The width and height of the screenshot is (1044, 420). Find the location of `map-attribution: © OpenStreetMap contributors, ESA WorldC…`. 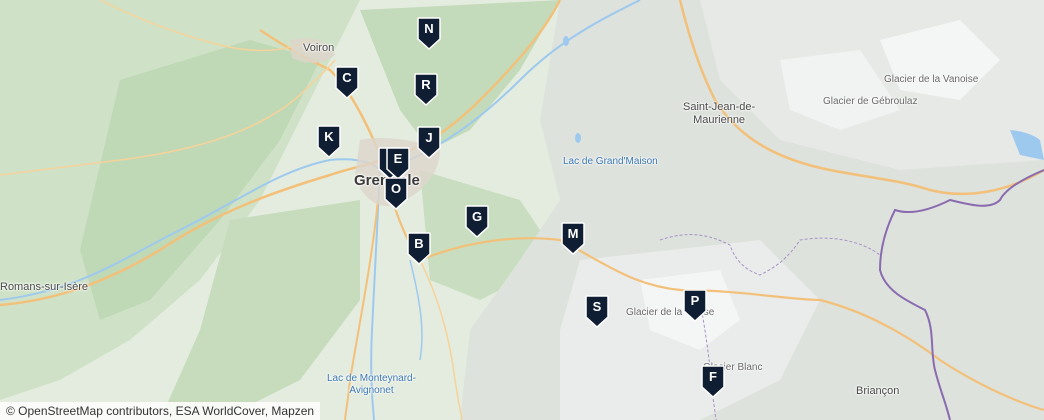

map-attribution: © OpenStreetMap contributors, ESA WorldC… is located at coordinates (160, 411).